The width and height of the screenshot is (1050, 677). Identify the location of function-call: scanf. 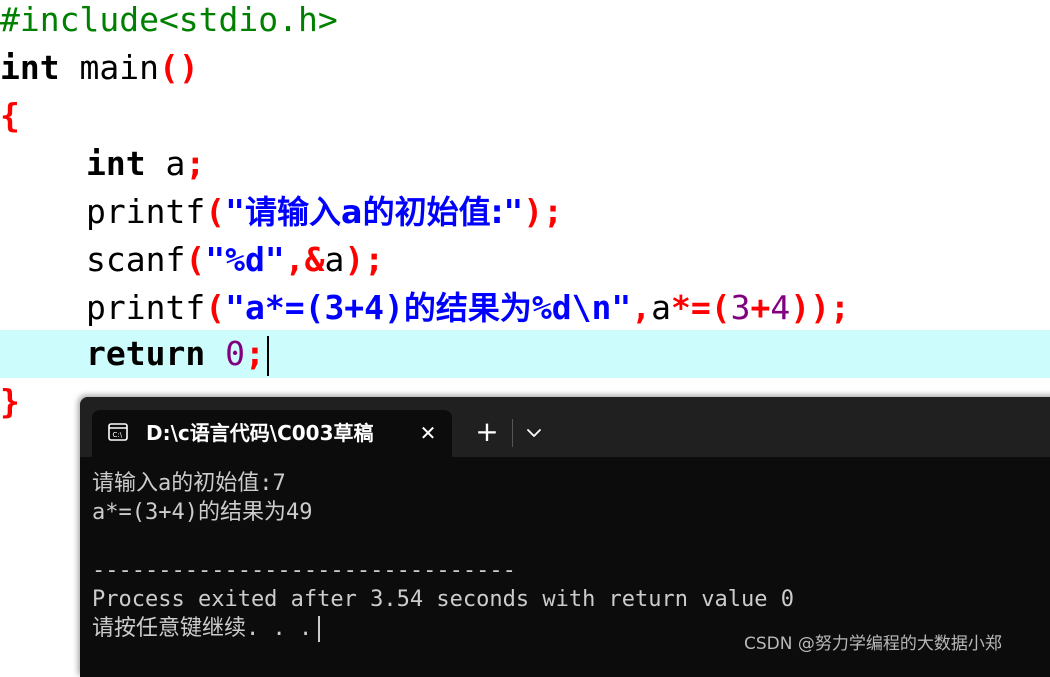
(136, 259).